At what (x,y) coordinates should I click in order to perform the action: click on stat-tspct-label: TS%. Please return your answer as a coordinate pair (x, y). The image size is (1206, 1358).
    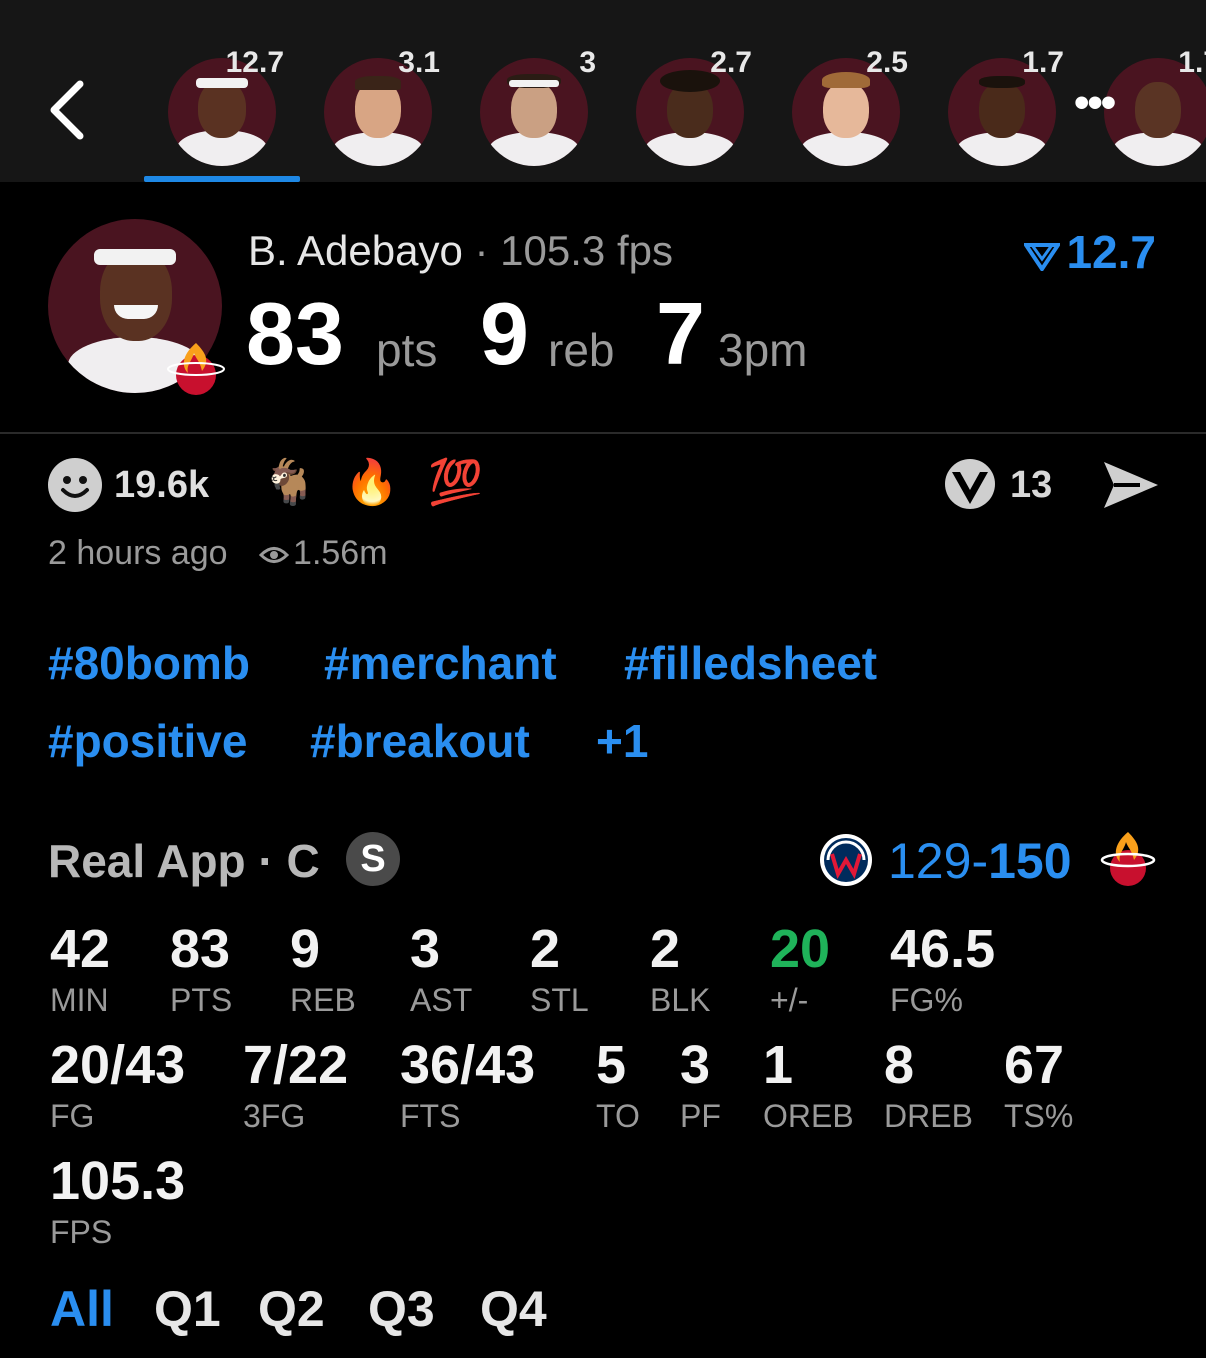
    Looking at the image, I should click on (1039, 1116).